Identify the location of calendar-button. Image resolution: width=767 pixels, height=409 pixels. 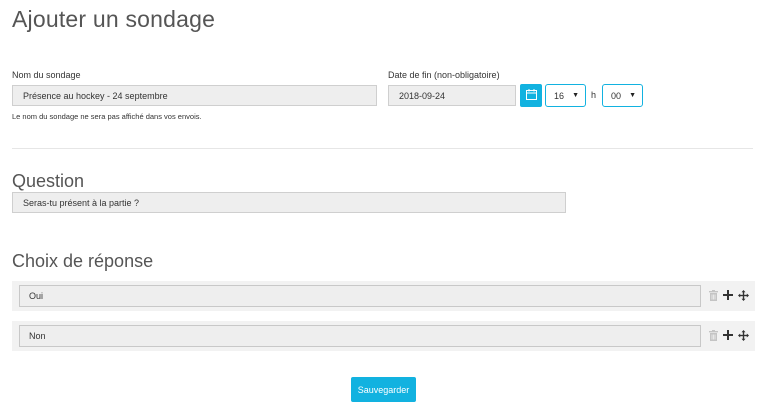
(531, 95).